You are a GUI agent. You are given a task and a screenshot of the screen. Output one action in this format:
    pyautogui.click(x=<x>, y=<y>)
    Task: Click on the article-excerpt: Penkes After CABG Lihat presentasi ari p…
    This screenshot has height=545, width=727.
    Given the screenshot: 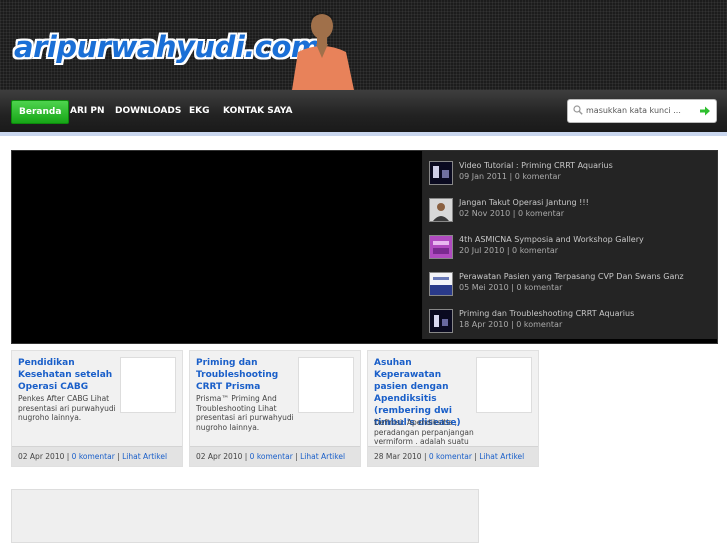 What is the action you would take?
    pyautogui.click(x=67, y=408)
    